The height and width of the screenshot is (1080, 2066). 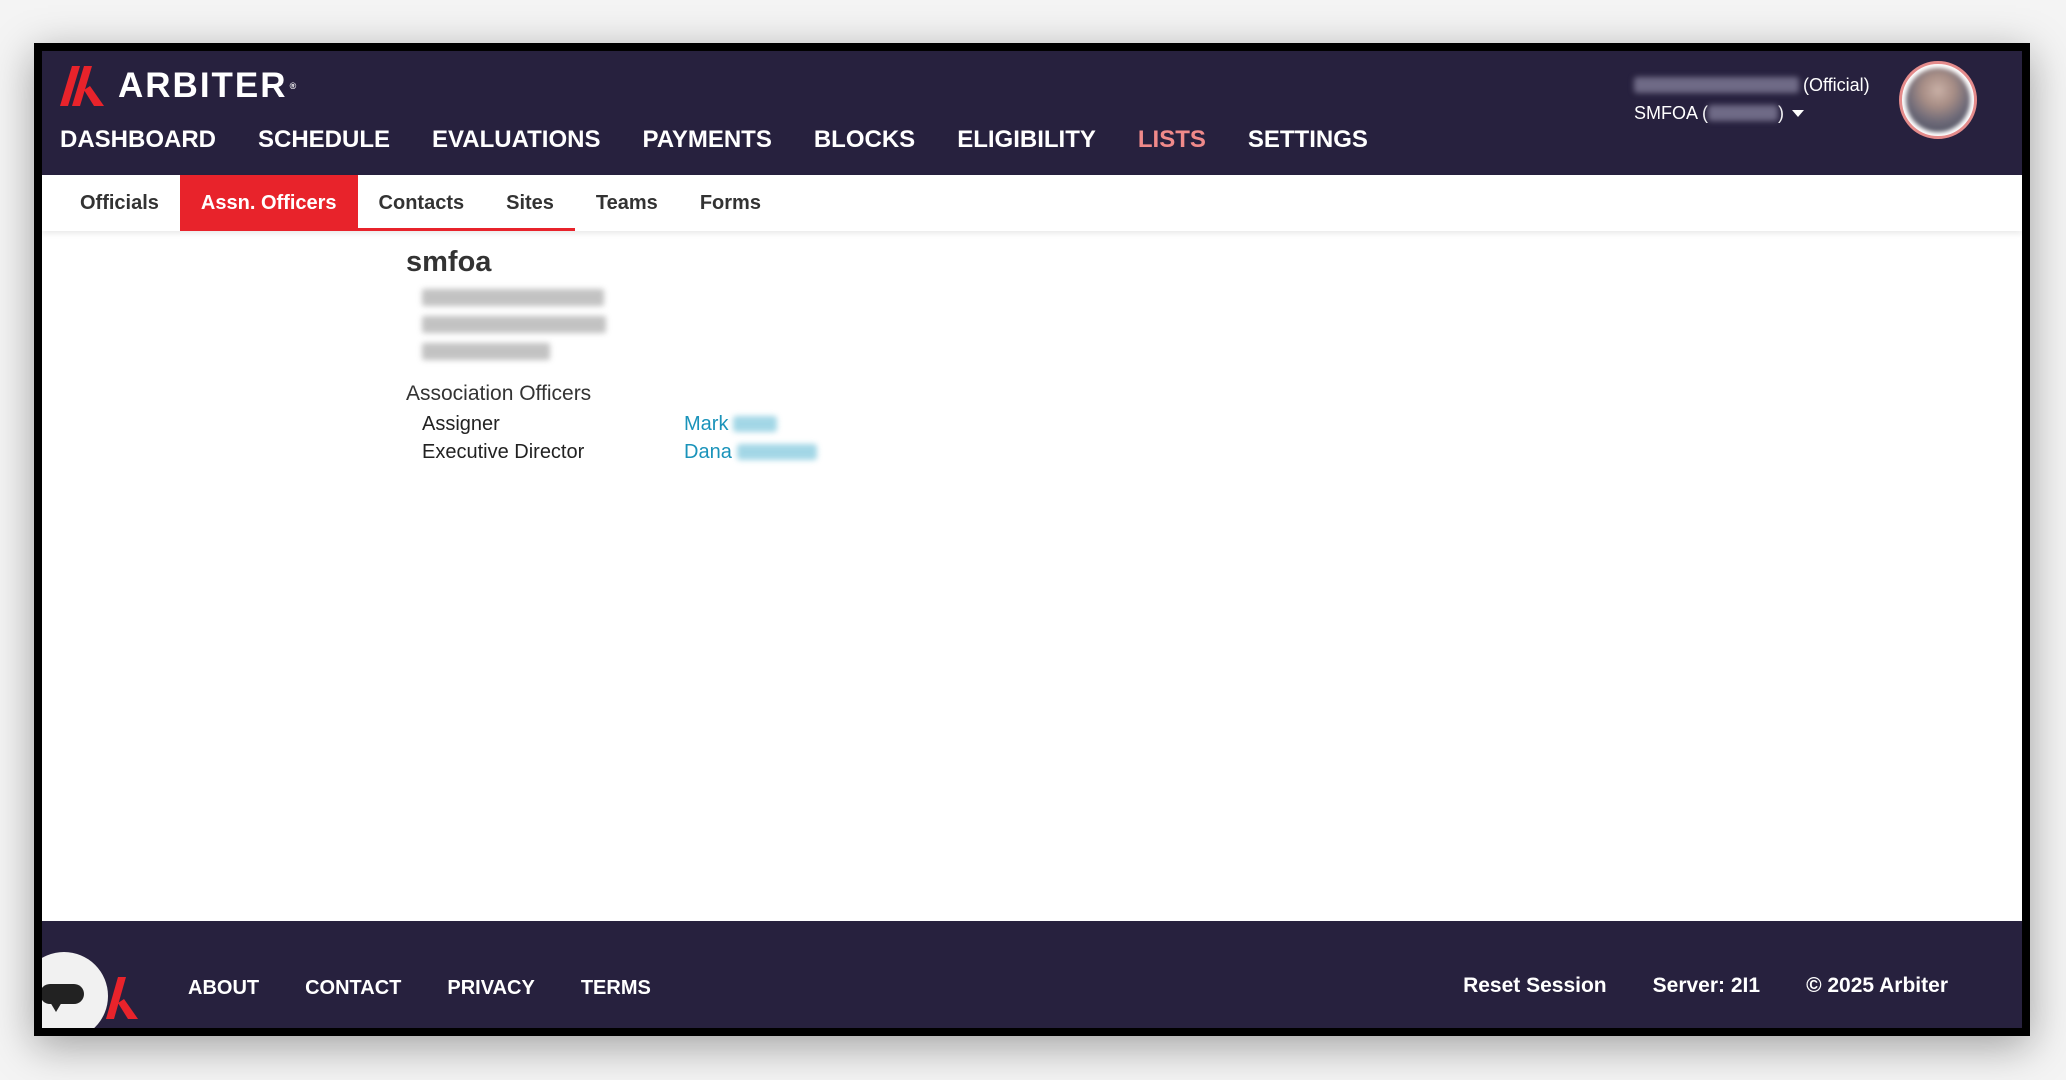 I want to click on chat-icon, so click(x=63, y=994).